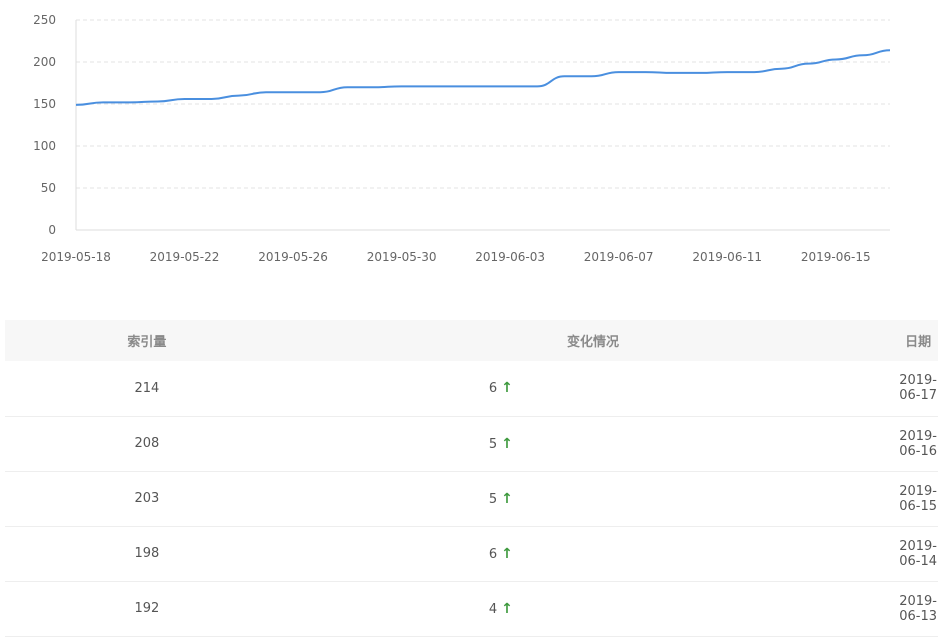  Describe the element at coordinates (44, 20) in the screenshot. I see `y-tick-label: 250` at that location.